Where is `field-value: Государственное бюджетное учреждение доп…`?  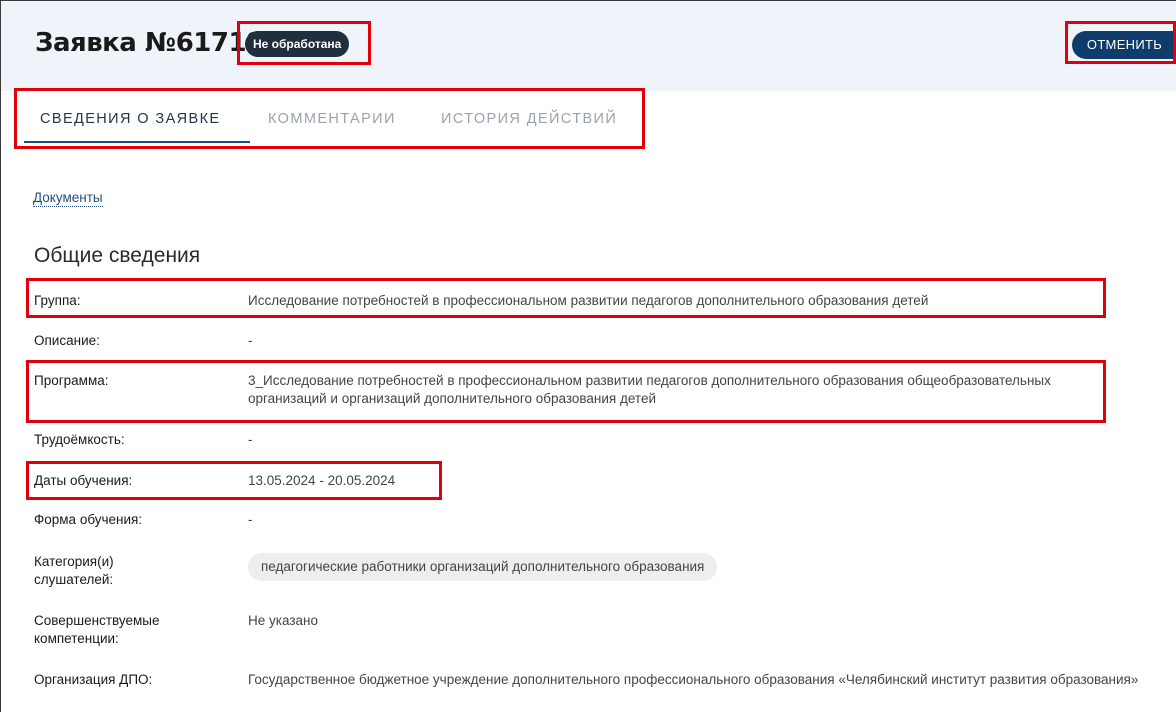
field-value: Государственное бюджетное учреждение доп… is located at coordinates (693, 679).